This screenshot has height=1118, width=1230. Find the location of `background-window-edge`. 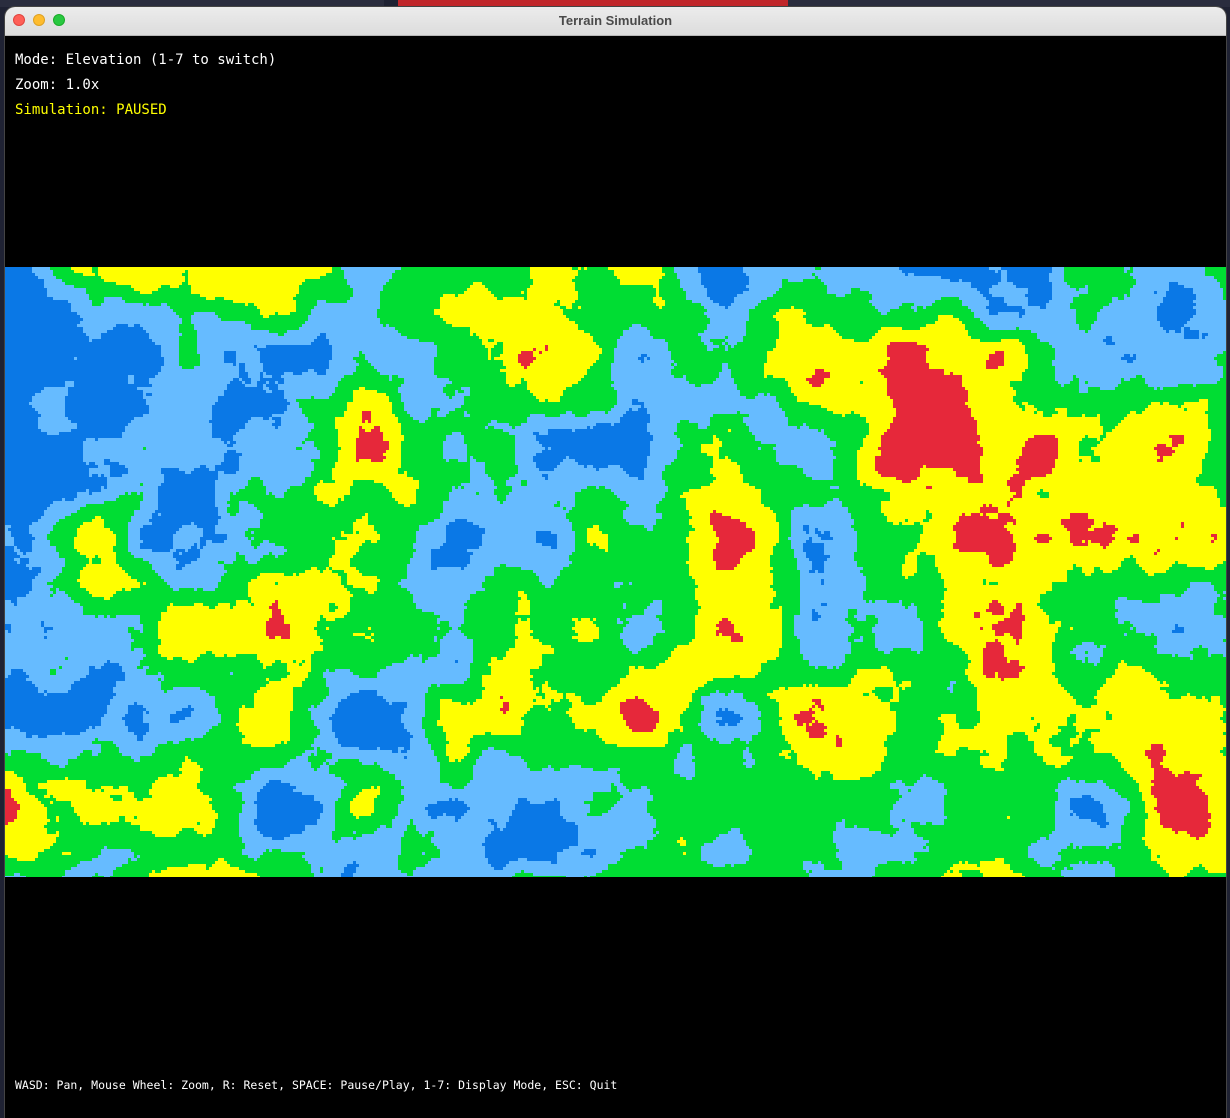

background-window-edge is located at coordinates (593, 3).